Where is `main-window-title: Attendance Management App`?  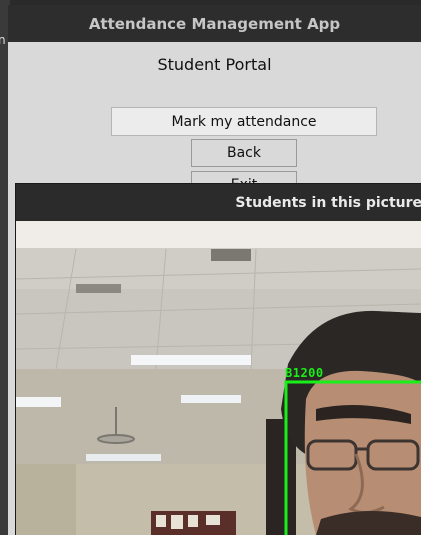
main-window-title: Attendance Management App is located at coordinates (214, 23).